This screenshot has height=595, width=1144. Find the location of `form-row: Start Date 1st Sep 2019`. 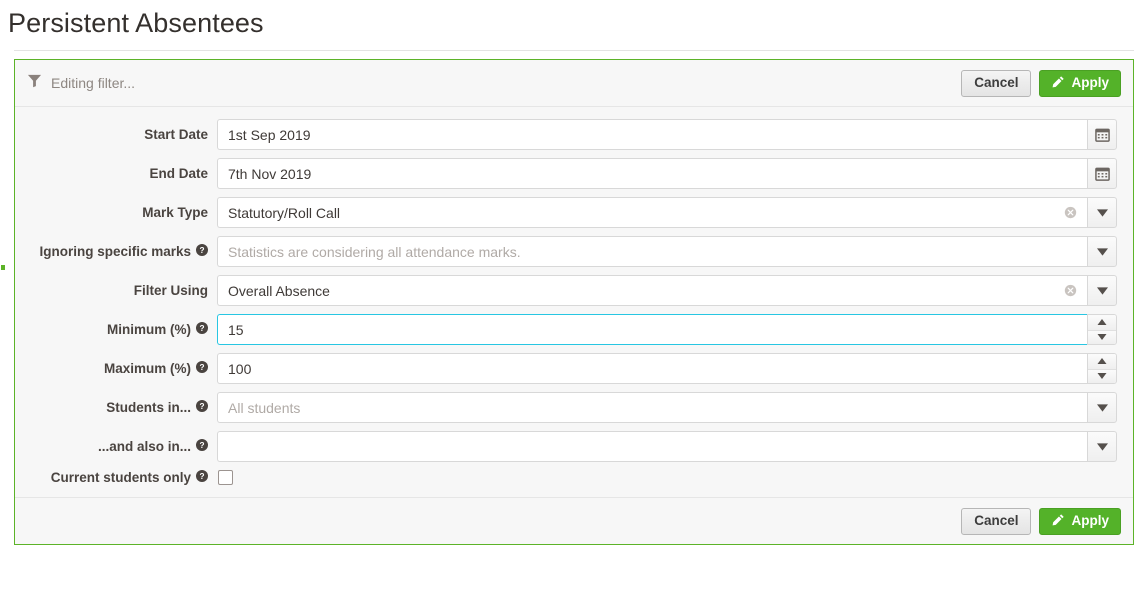

form-row: Start Date 1st Sep 2019 is located at coordinates (574, 134).